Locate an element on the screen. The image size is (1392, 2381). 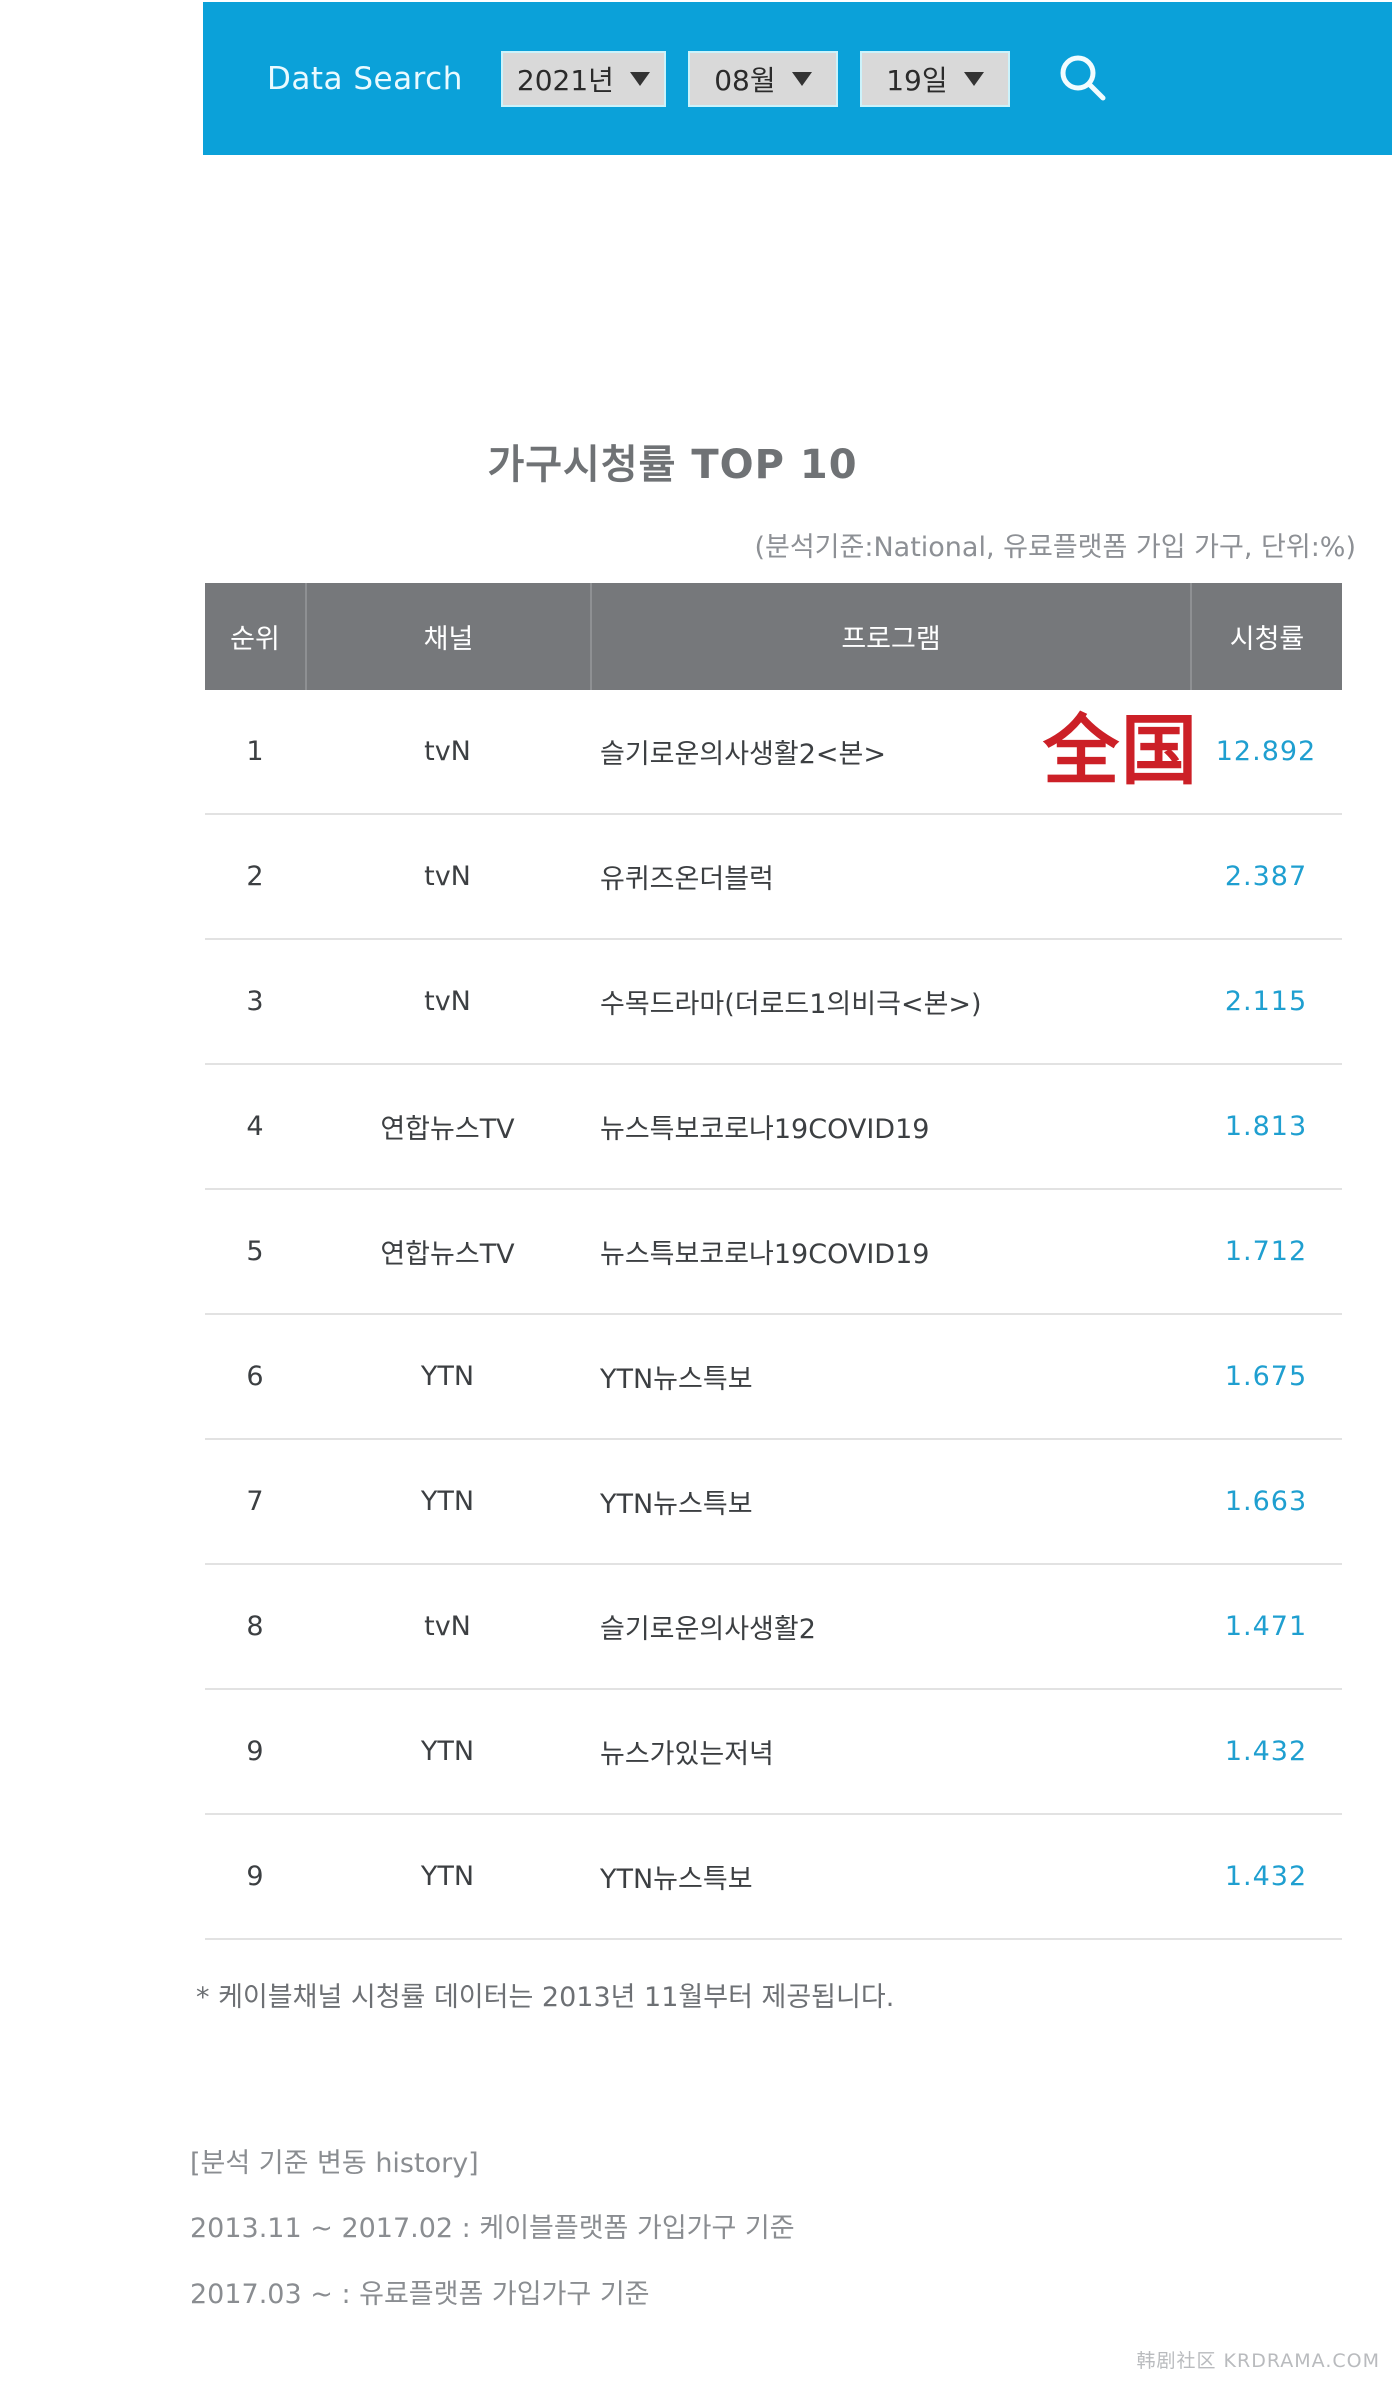
cable-data-footnote: * 케이블채널 시청률 데이터는 2013년 11월부터 제공됩니다. is located at coordinates (545, 1997).